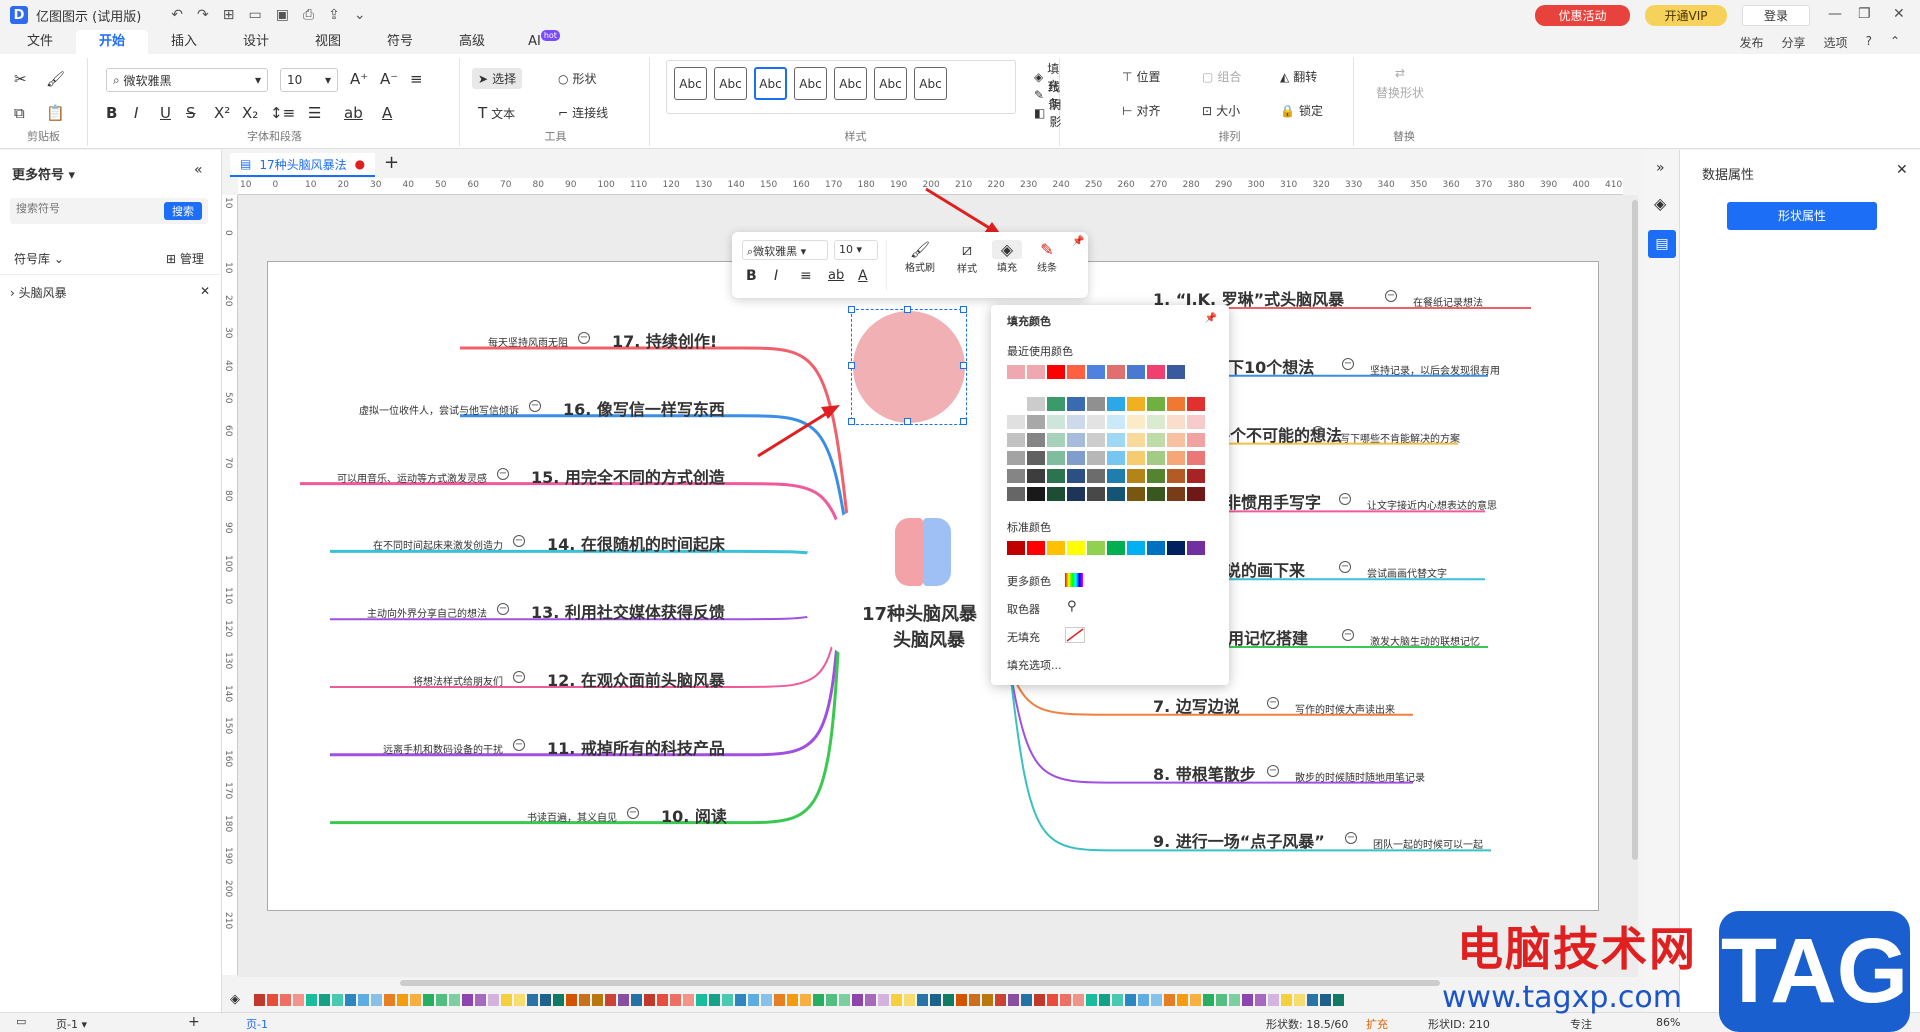 The image size is (1920, 1032). I want to click on focus-mode: 专注, so click(1581, 1024).